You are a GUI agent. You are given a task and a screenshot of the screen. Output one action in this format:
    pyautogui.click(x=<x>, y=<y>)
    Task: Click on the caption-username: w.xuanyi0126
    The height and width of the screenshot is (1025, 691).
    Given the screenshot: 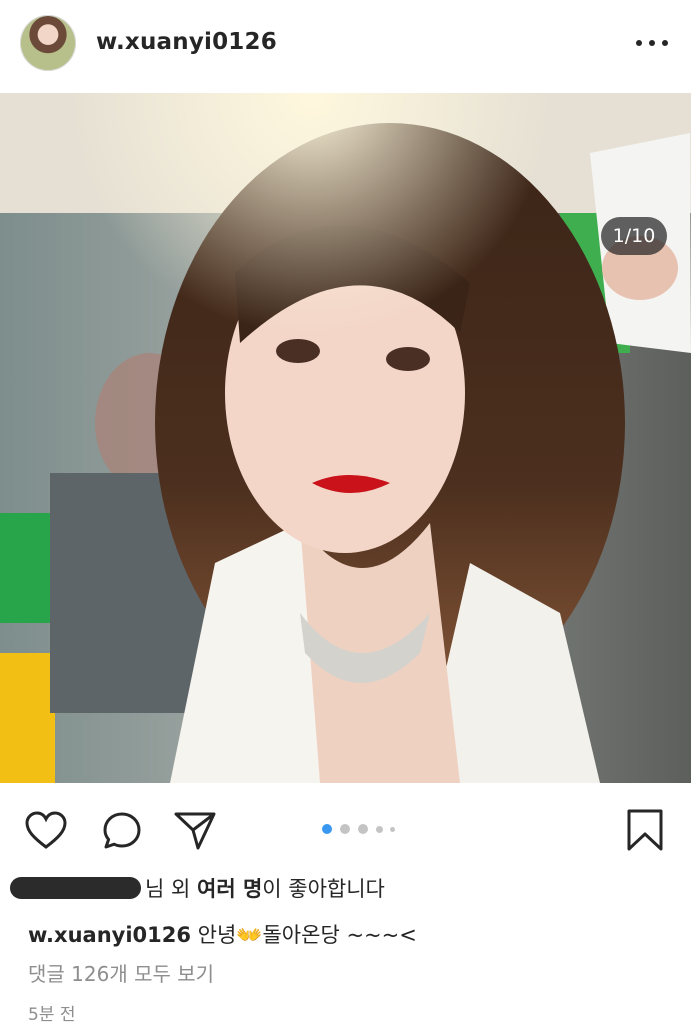 What is the action you would take?
    pyautogui.click(x=109, y=935)
    